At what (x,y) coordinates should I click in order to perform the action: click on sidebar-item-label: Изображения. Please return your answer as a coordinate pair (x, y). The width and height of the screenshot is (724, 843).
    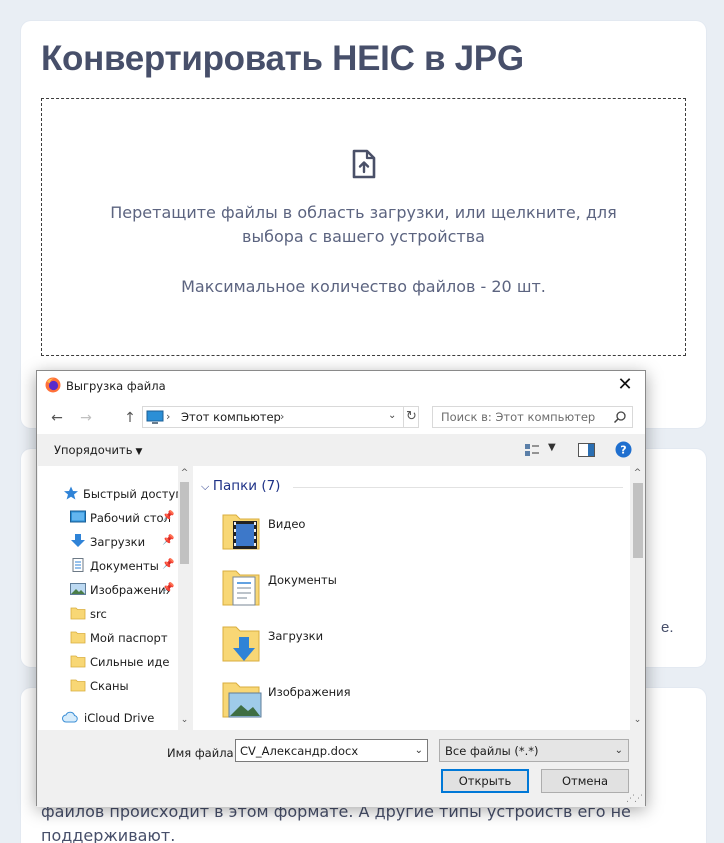
    Looking at the image, I should click on (130, 590).